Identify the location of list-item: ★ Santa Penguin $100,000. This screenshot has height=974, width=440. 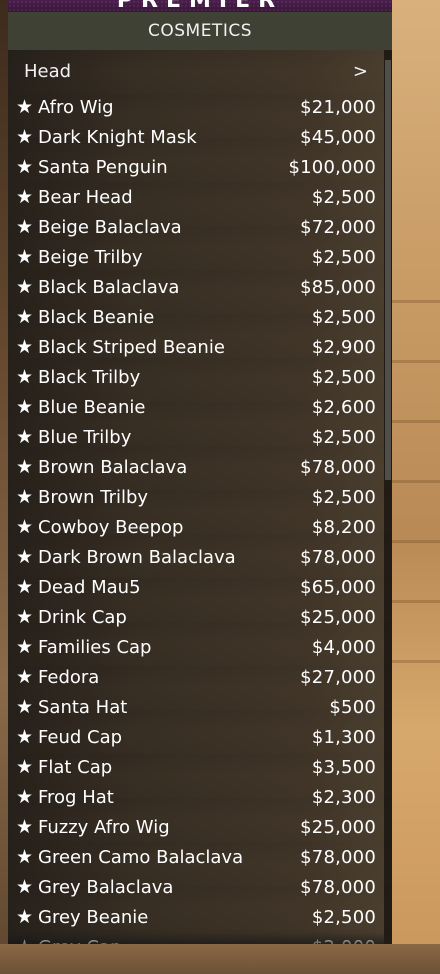
(196, 167).